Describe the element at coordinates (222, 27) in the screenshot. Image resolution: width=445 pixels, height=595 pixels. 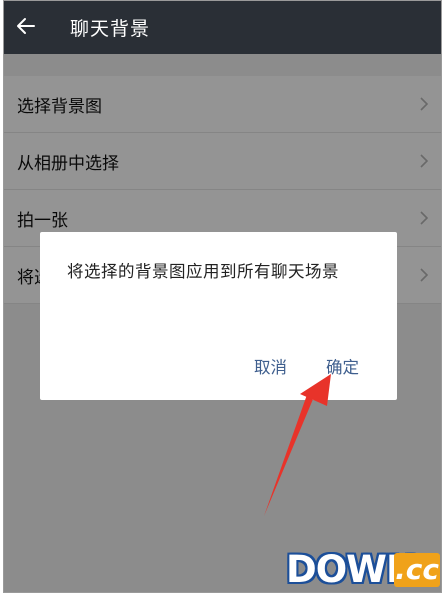
I see `top-bar: 聊天背景` at that location.